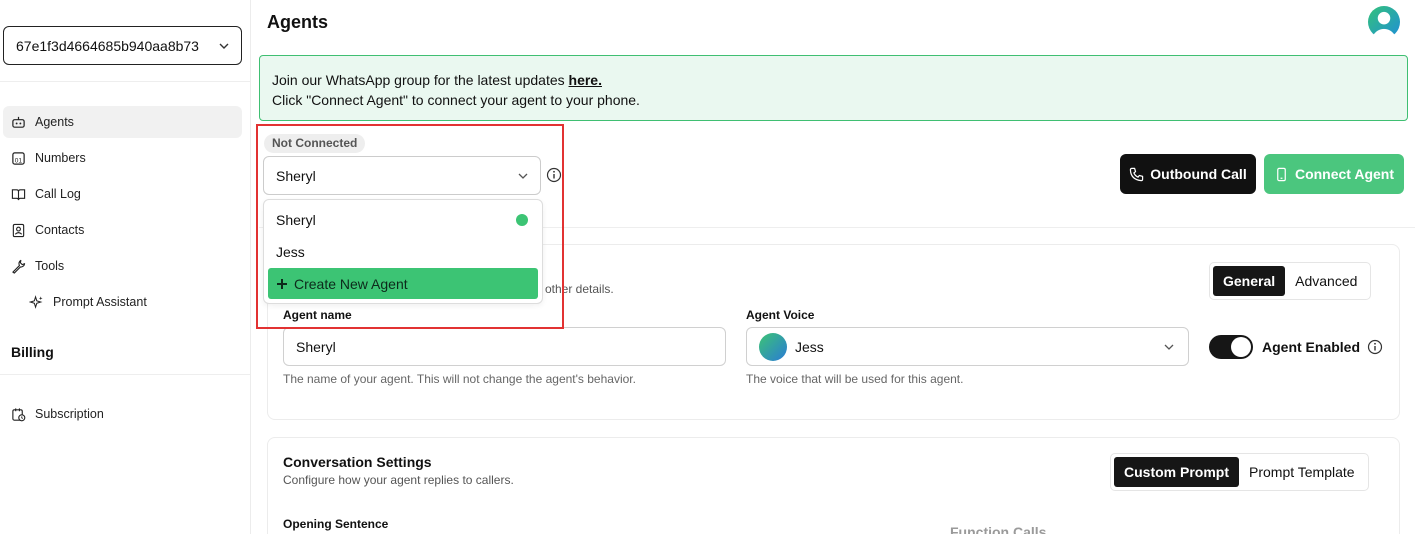 This screenshot has height=534, width=1415. I want to click on dialpad-icon: 01, so click(18, 158).